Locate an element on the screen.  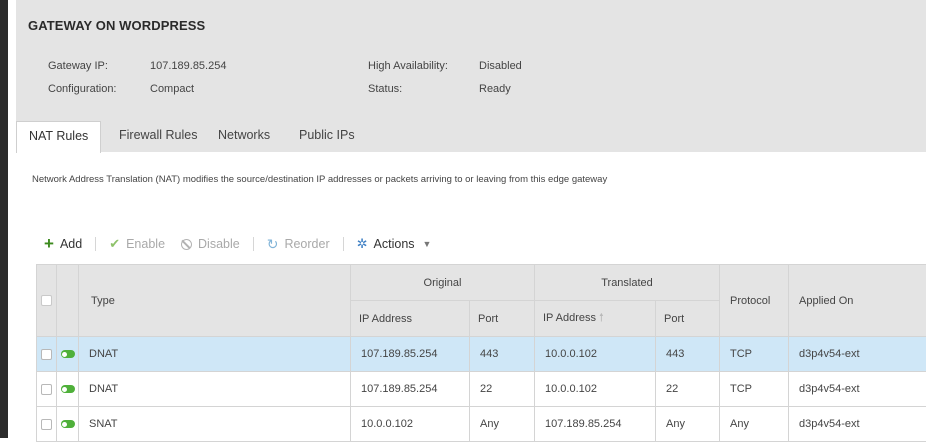
actions-dropdown: ✲ Actions ▼ is located at coordinates (394, 244).